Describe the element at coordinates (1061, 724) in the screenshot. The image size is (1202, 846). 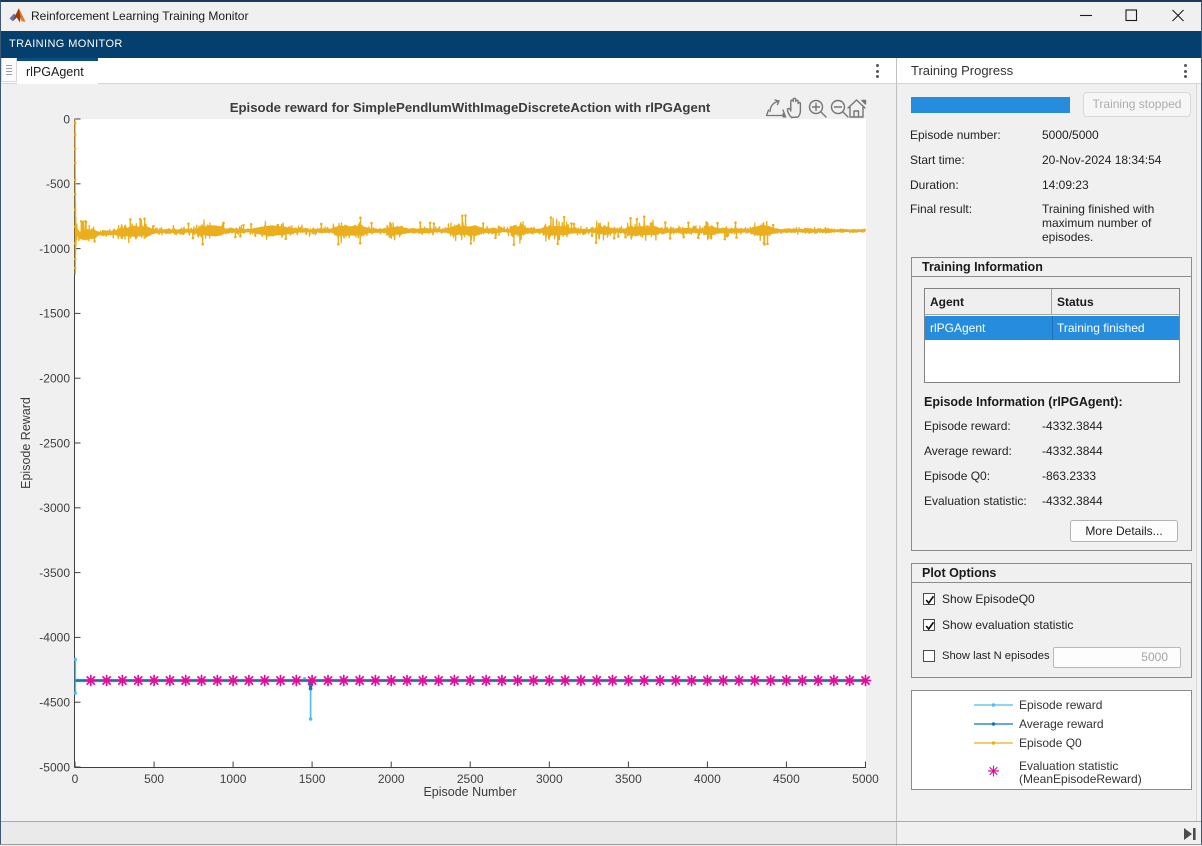
I see `svg-text: Average reward` at that location.